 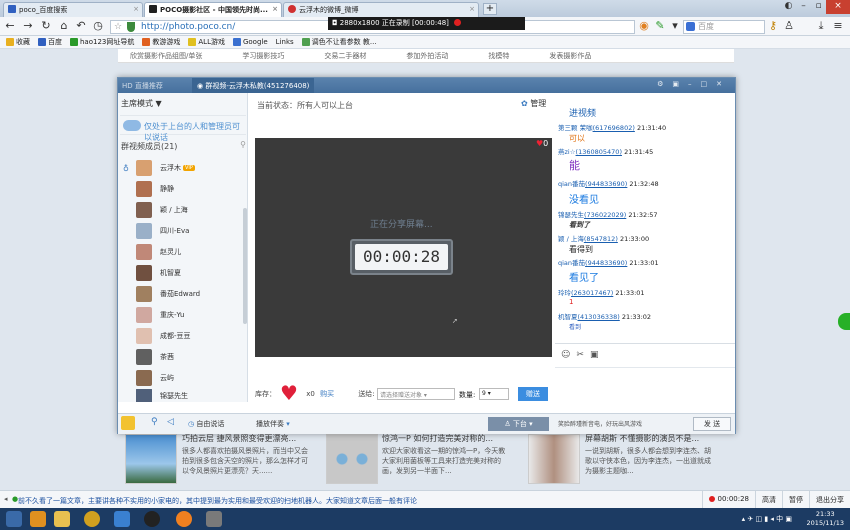 What do you see at coordinates (14, 519) in the screenshot?
I see `start-icon` at bounding box center [14, 519].